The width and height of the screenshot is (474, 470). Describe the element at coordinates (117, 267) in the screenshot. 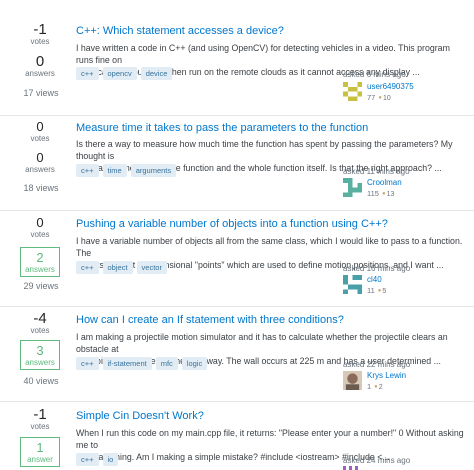

I see `tag: object` at that location.